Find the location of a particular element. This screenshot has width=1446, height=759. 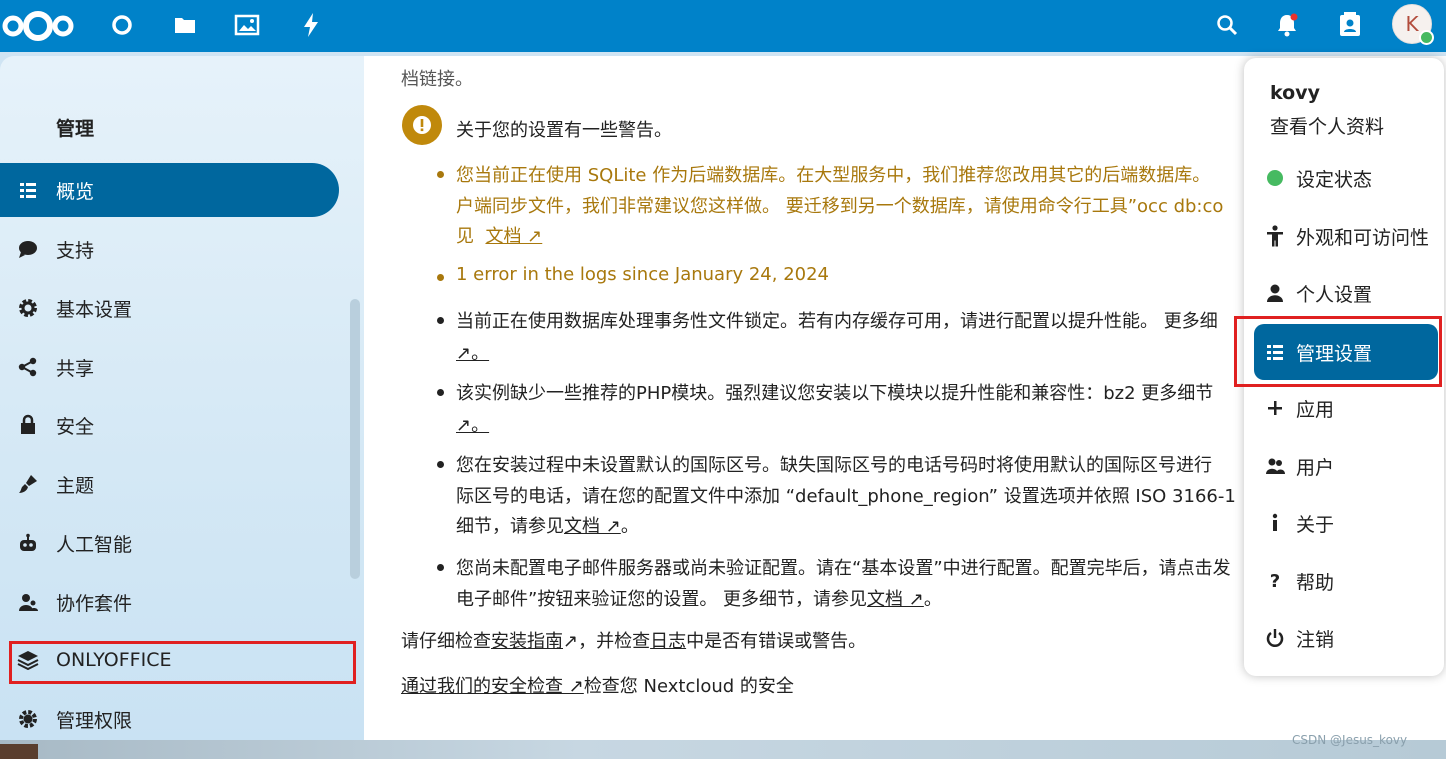

gear-shield-icon is located at coordinates (28, 719).